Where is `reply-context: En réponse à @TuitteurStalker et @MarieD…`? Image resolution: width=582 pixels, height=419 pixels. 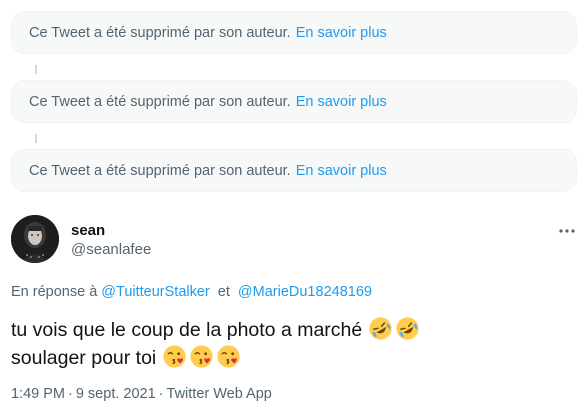 reply-context: En réponse à @TuitteurStalker et @MarieD… is located at coordinates (191, 292).